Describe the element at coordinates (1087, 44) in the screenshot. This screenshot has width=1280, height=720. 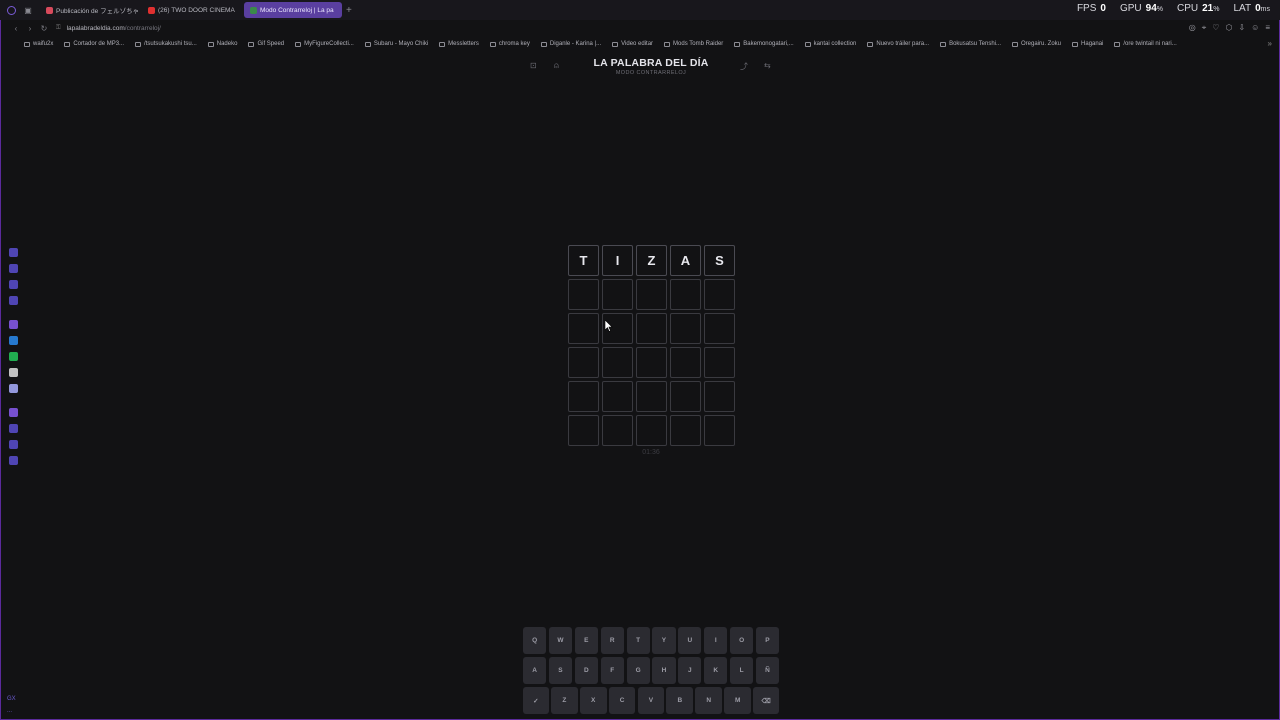
I see `bookmark-item: Haganai` at that location.